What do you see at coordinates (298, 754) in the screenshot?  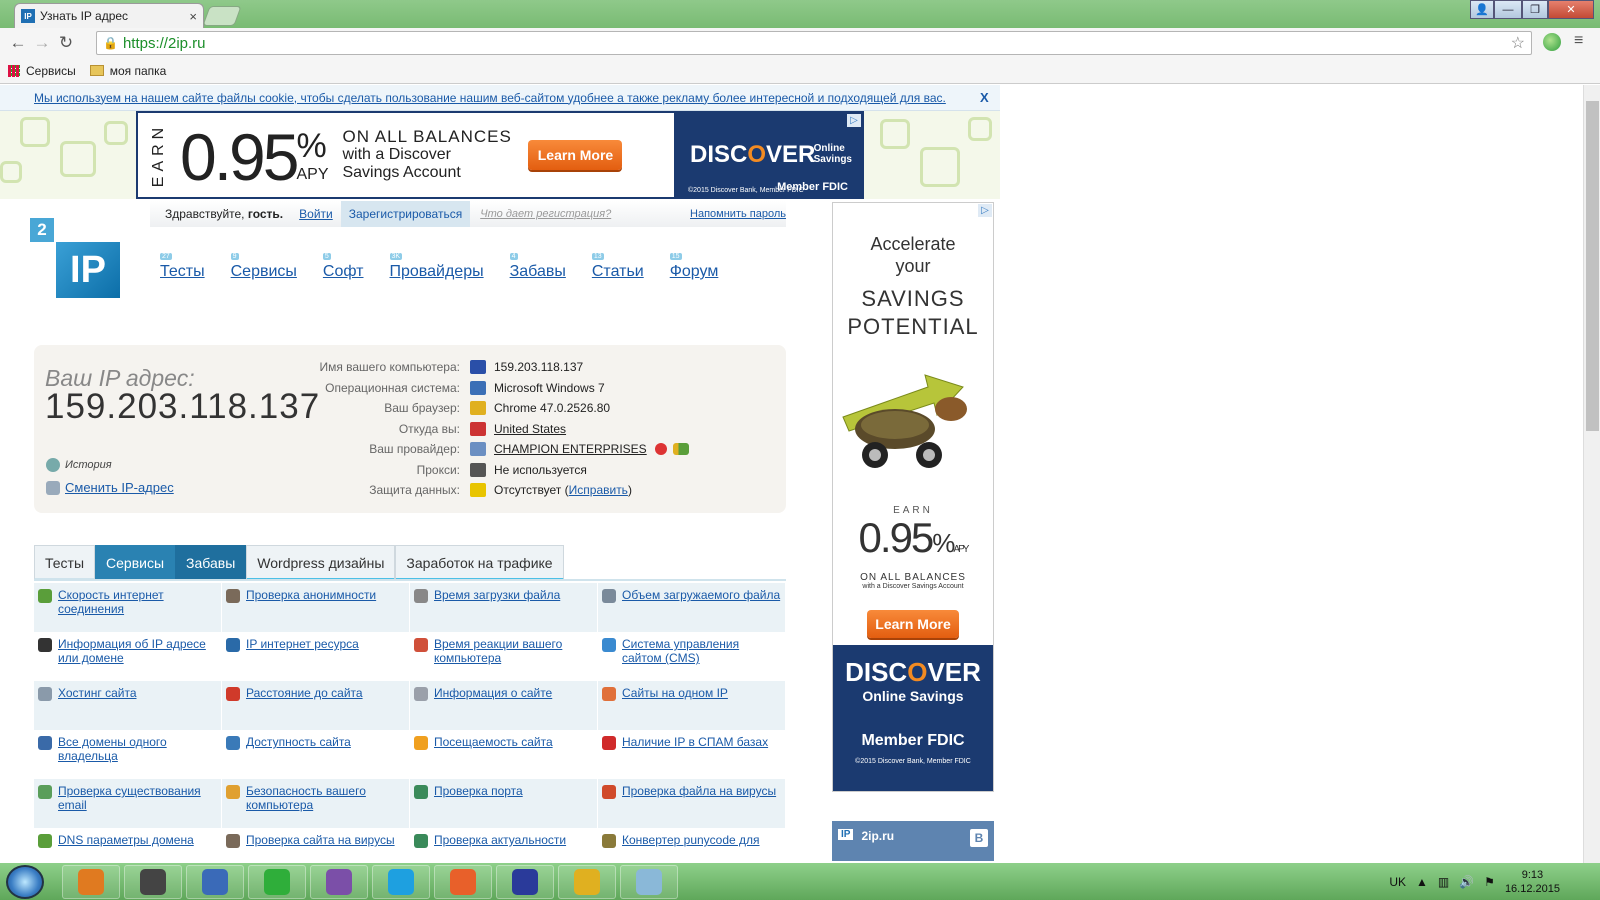 I see `service-link: Доступность сайта` at bounding box center [298, 754].